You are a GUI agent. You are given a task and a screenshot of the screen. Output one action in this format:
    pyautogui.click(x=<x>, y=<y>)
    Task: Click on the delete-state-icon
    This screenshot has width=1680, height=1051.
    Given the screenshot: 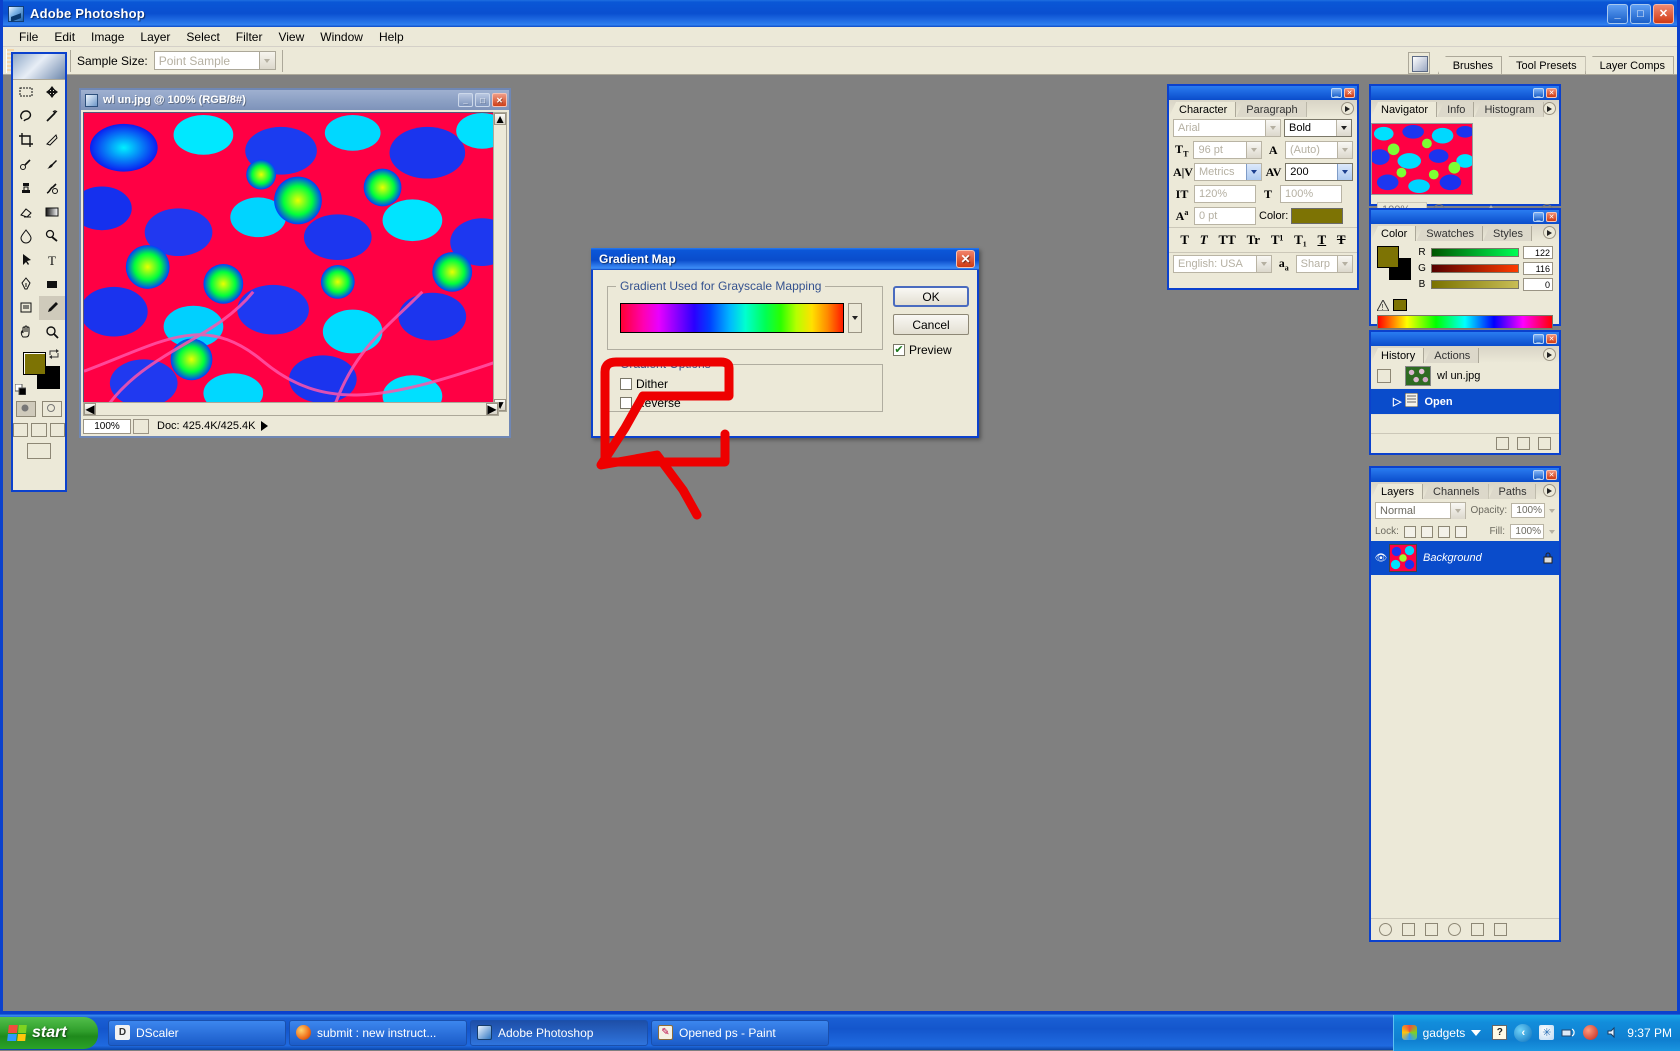 What is the action you would take?
    pyautogui.click(x=1544, y=443)
    